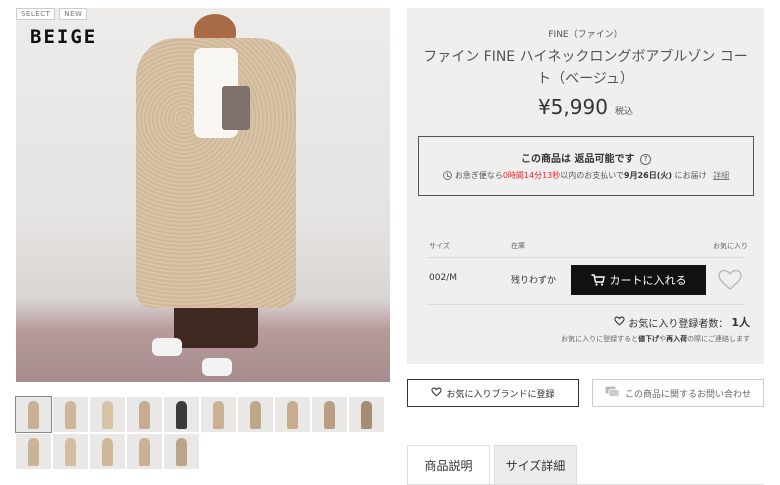 The height and width of the screenshot is (485, 780). What do you see at coordinates (217, 367) in the screenshot?
I see `model-shoe-right` at bounding box center [217, 367].